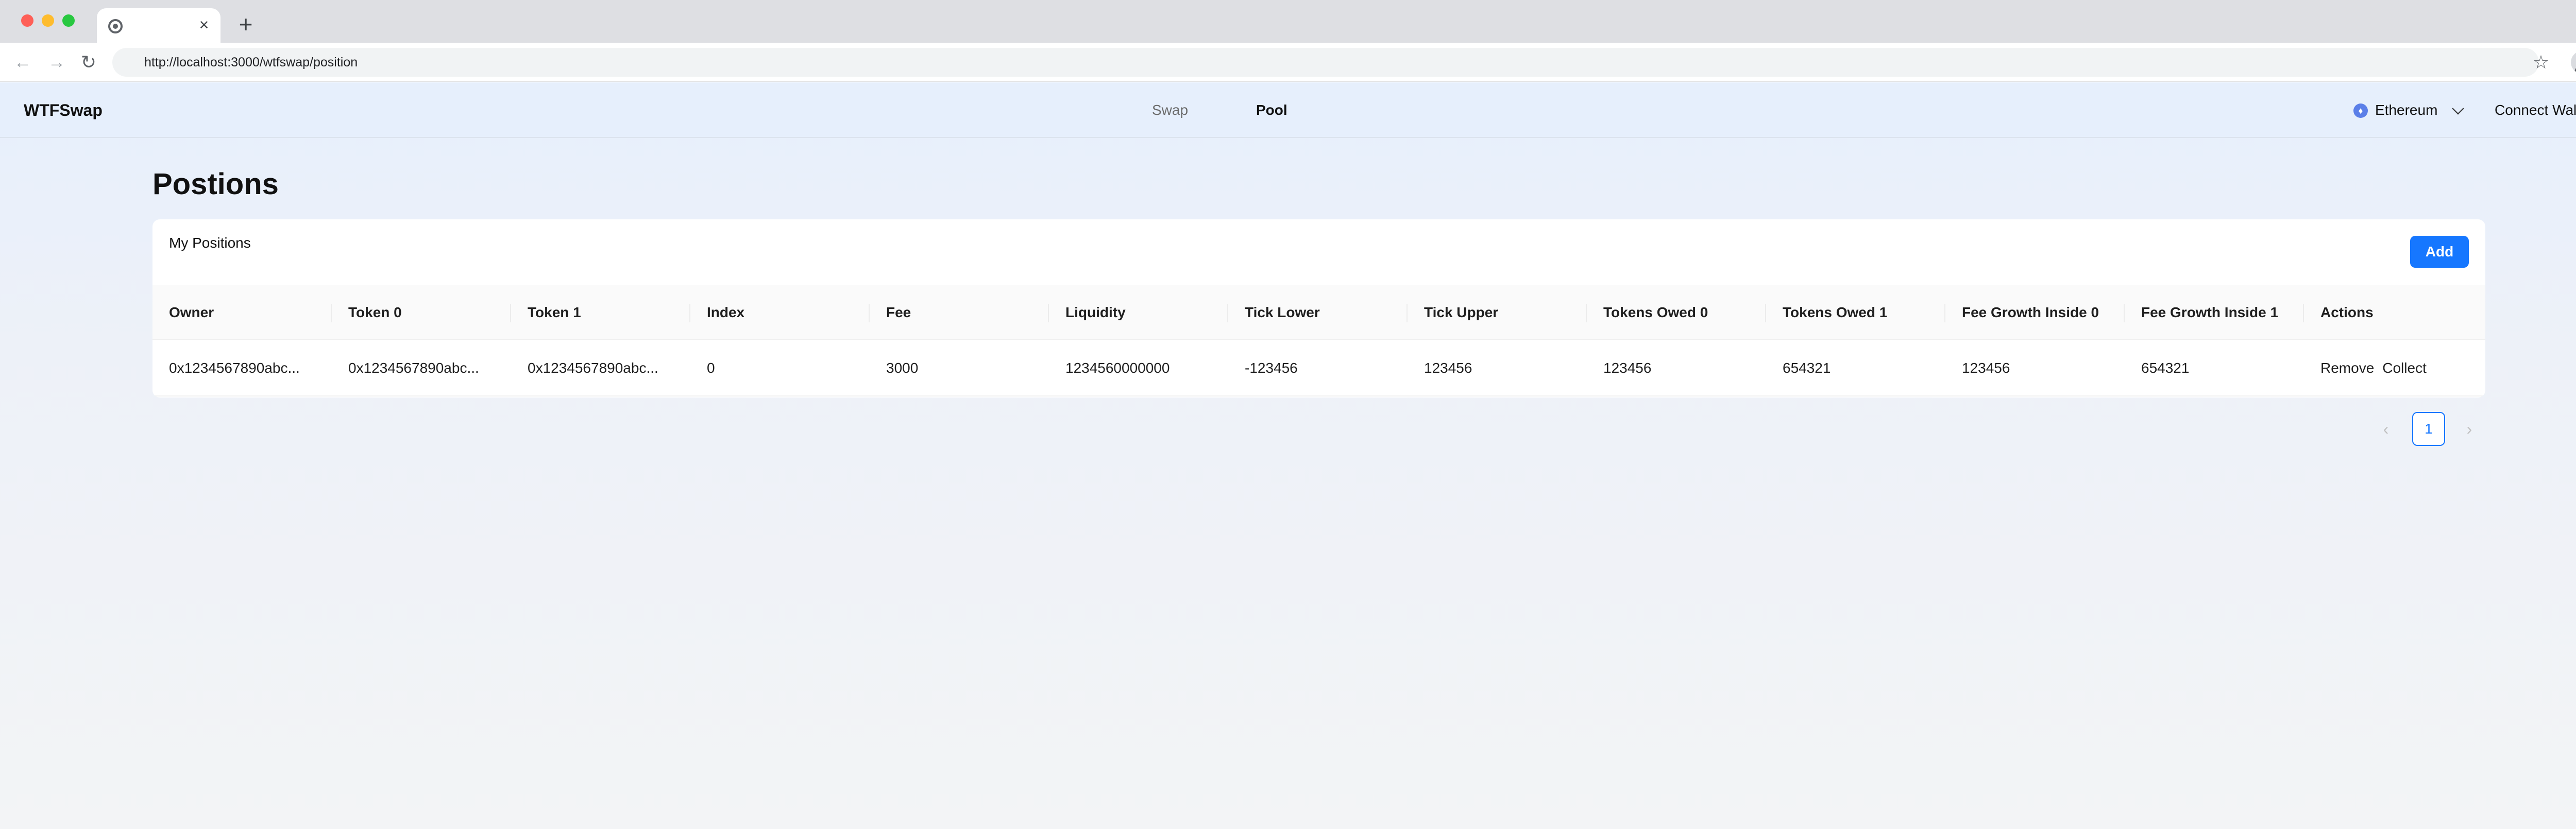 The height and width of the screenshot is (829, 2576). Describe the element at coordinates (2458, 108) in the screenshot. I see `chevron-down-icon` at that location.